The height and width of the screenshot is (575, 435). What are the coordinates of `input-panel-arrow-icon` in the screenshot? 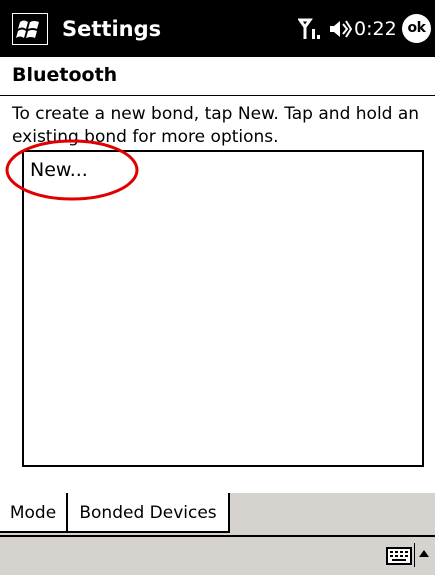 It's located at (424, 553).